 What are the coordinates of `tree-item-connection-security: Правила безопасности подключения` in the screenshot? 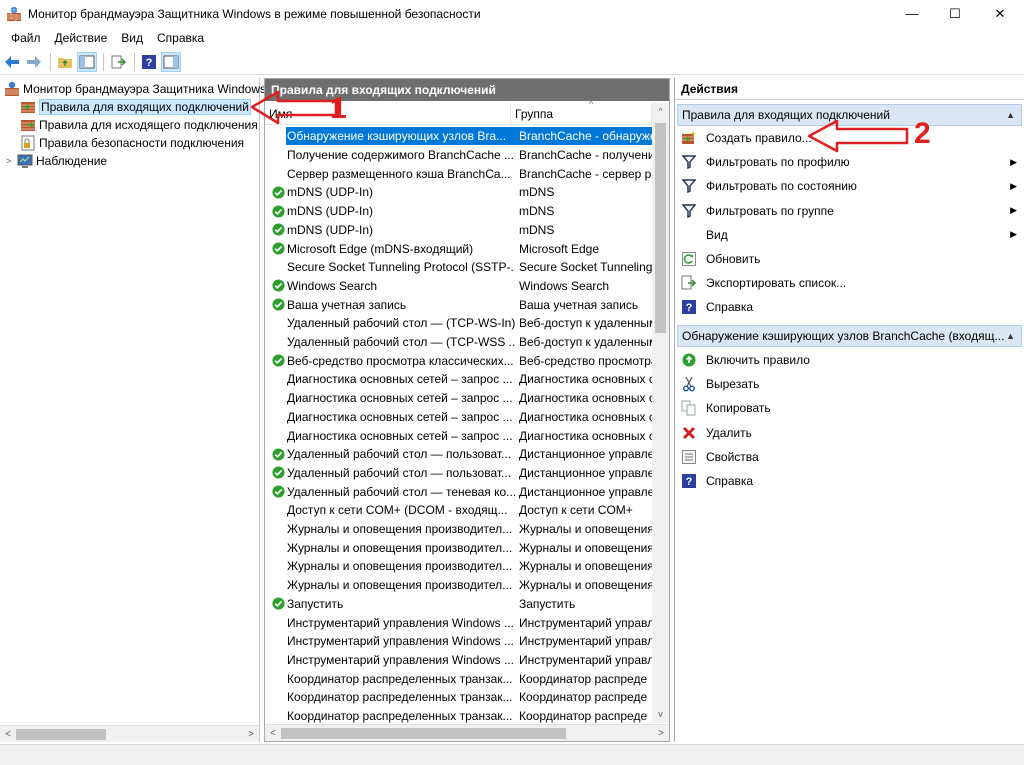 It's located at (132, 143).